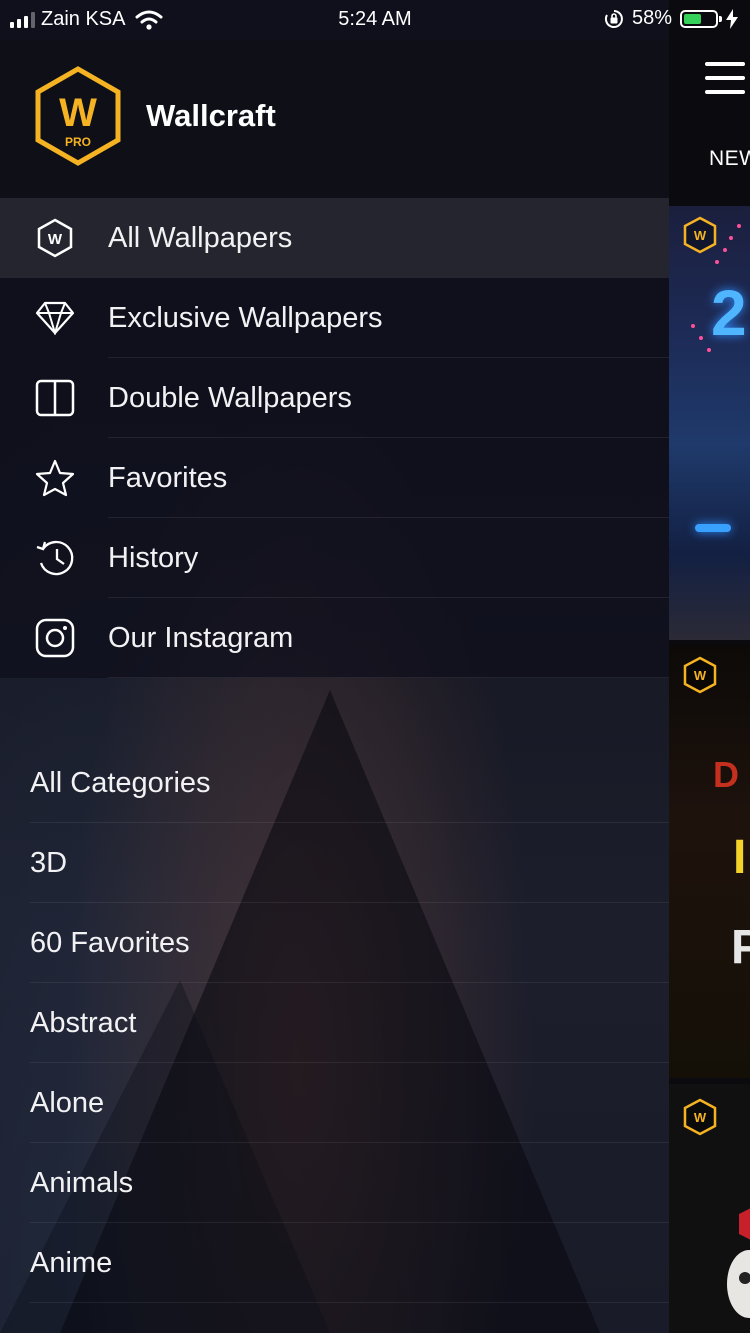 The image size is (750, 1333). Describe the element at coordinates (334, 1263) in the screenshot. I see `category-item: Anime` at that location.